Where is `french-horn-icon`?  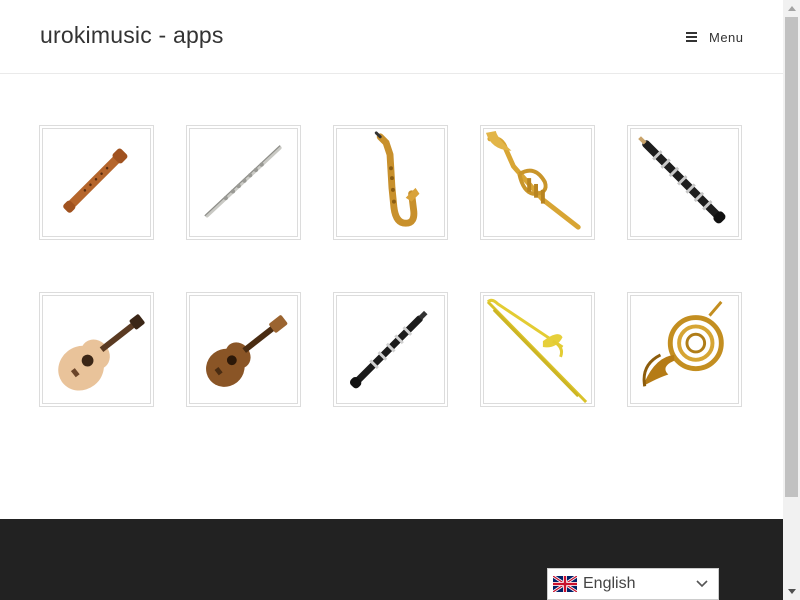
french-horn-icon is located at coordinates (683, 343).